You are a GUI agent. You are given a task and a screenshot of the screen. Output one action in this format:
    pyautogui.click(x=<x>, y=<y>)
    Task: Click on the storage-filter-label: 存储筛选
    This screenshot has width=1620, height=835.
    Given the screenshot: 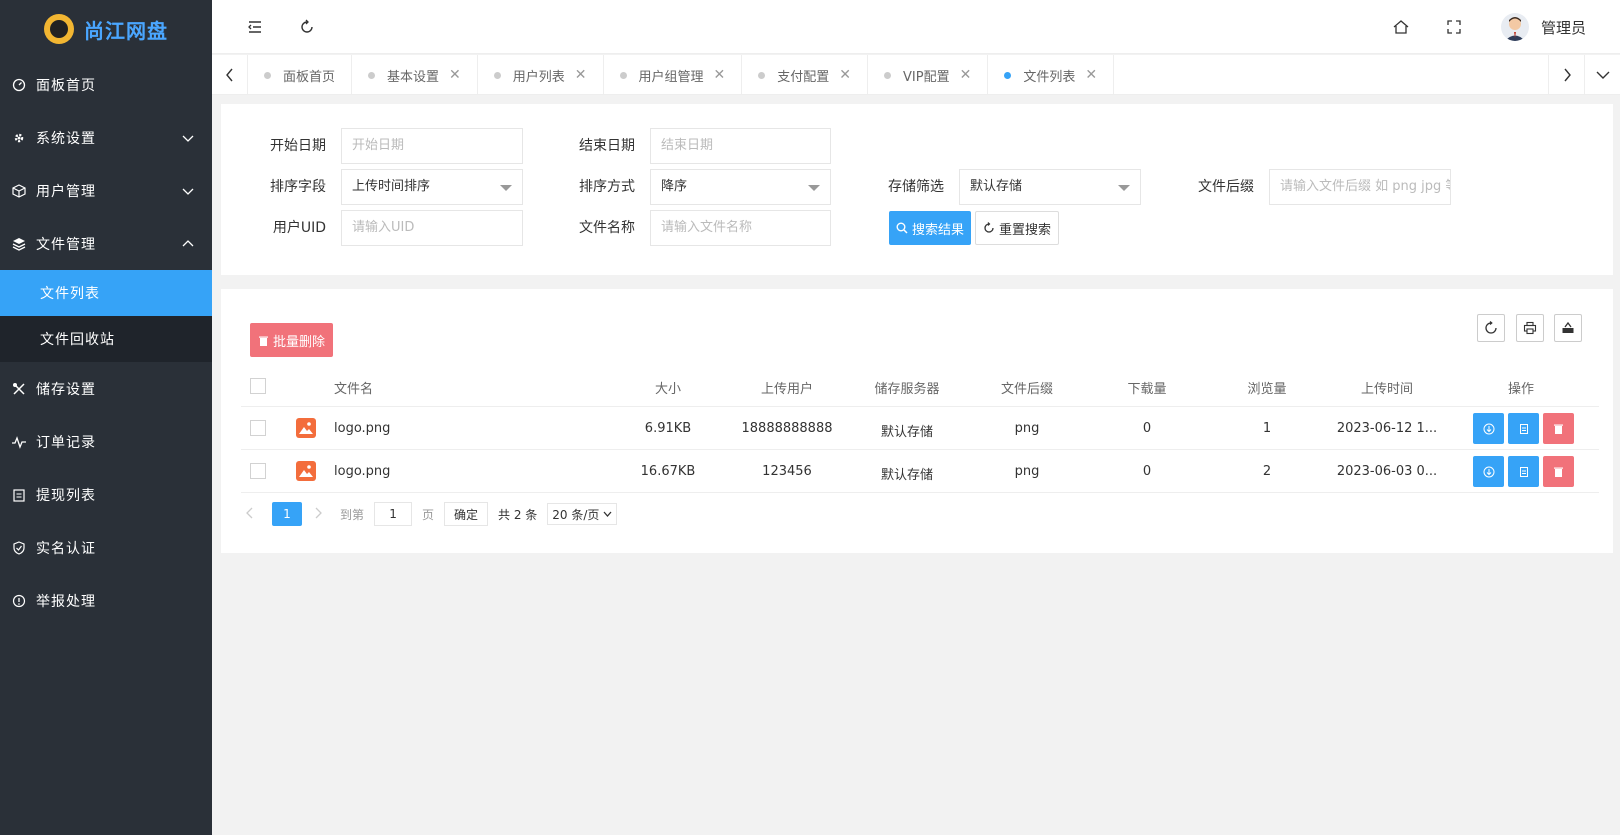 What is the action you would take?
    pyautogui.click(x=916, y=187)
    